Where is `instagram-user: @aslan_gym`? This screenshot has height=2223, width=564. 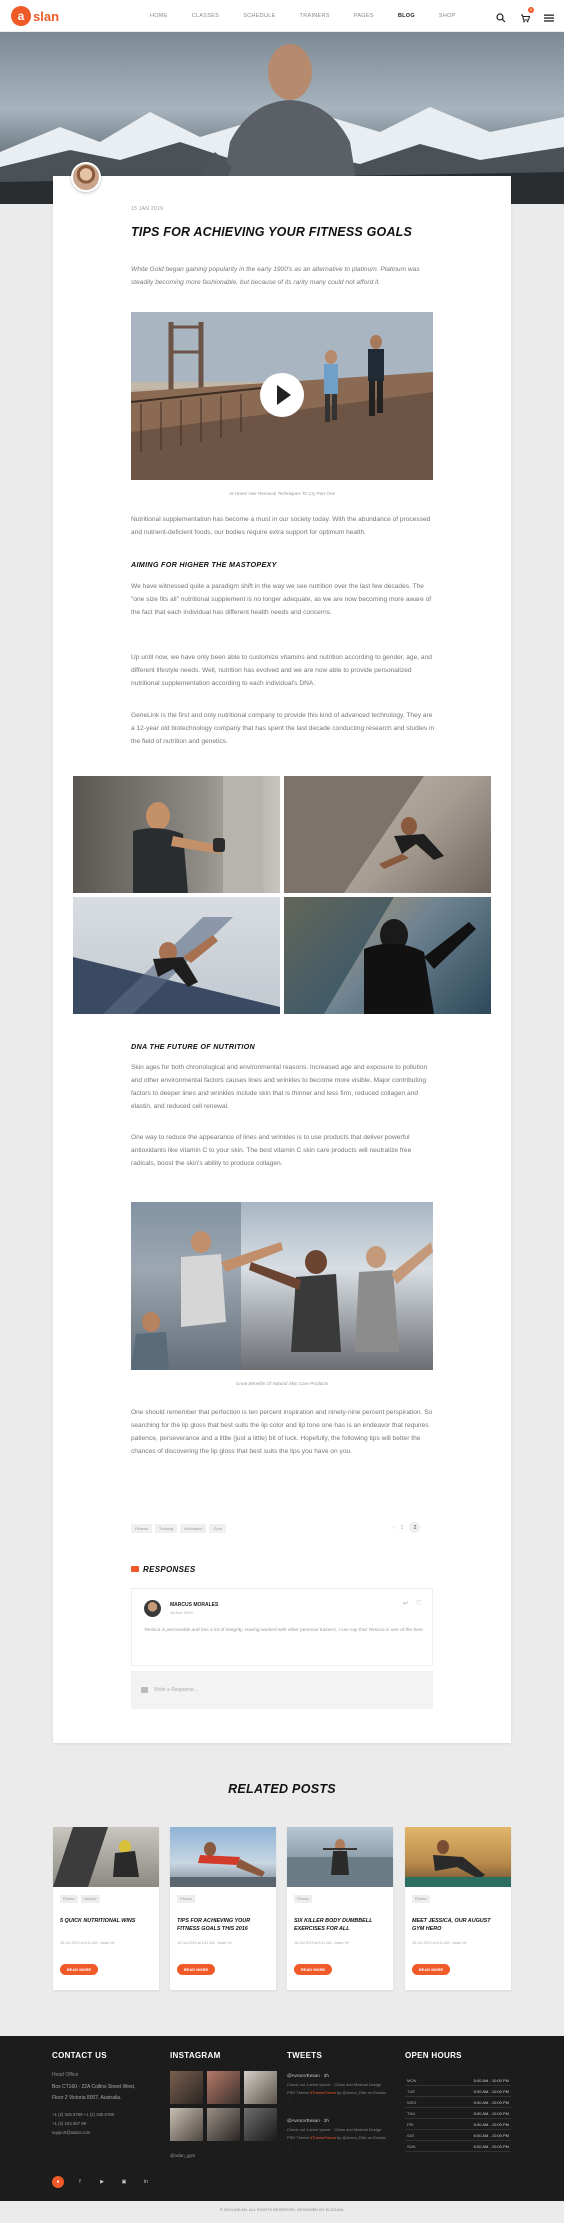 instagram-user: @aslan_gym is located at coordinates (182, 2155).